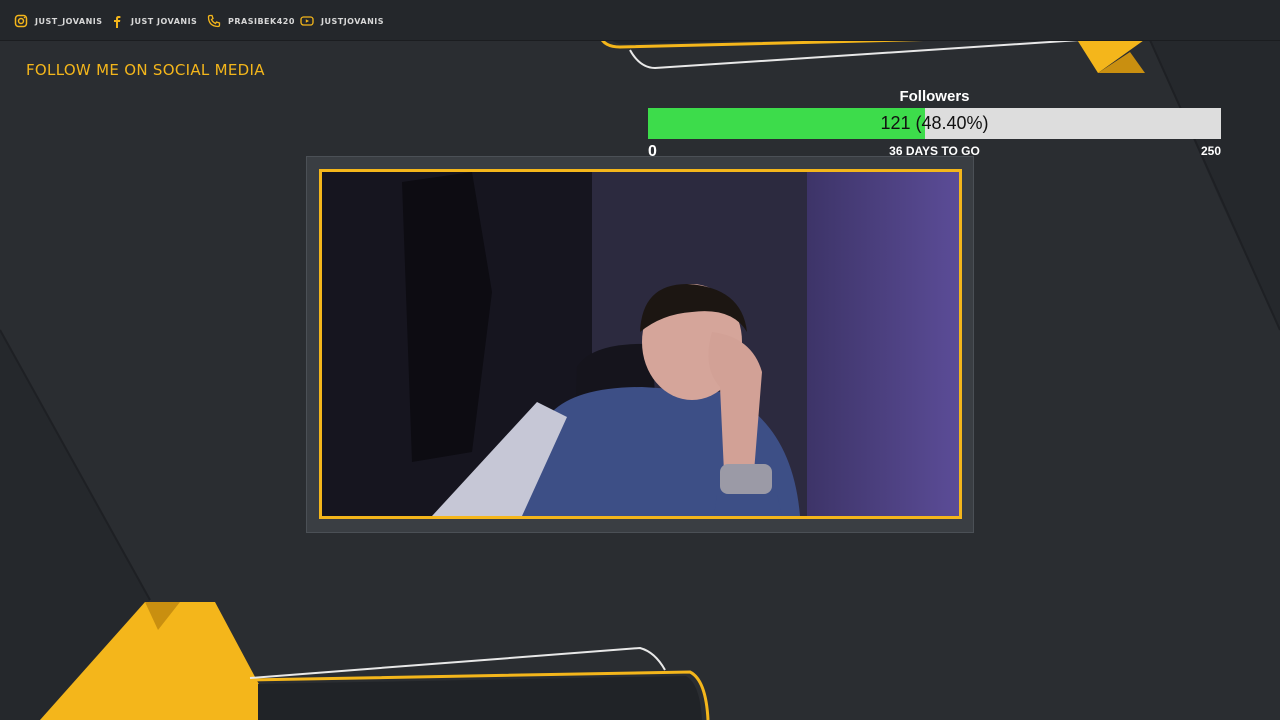 The height and width of the screenshot is (720, 1280). Describe the element at coordinates (261, 21) in the screenshot. I see `social-link-label: prasibek420` at that location.